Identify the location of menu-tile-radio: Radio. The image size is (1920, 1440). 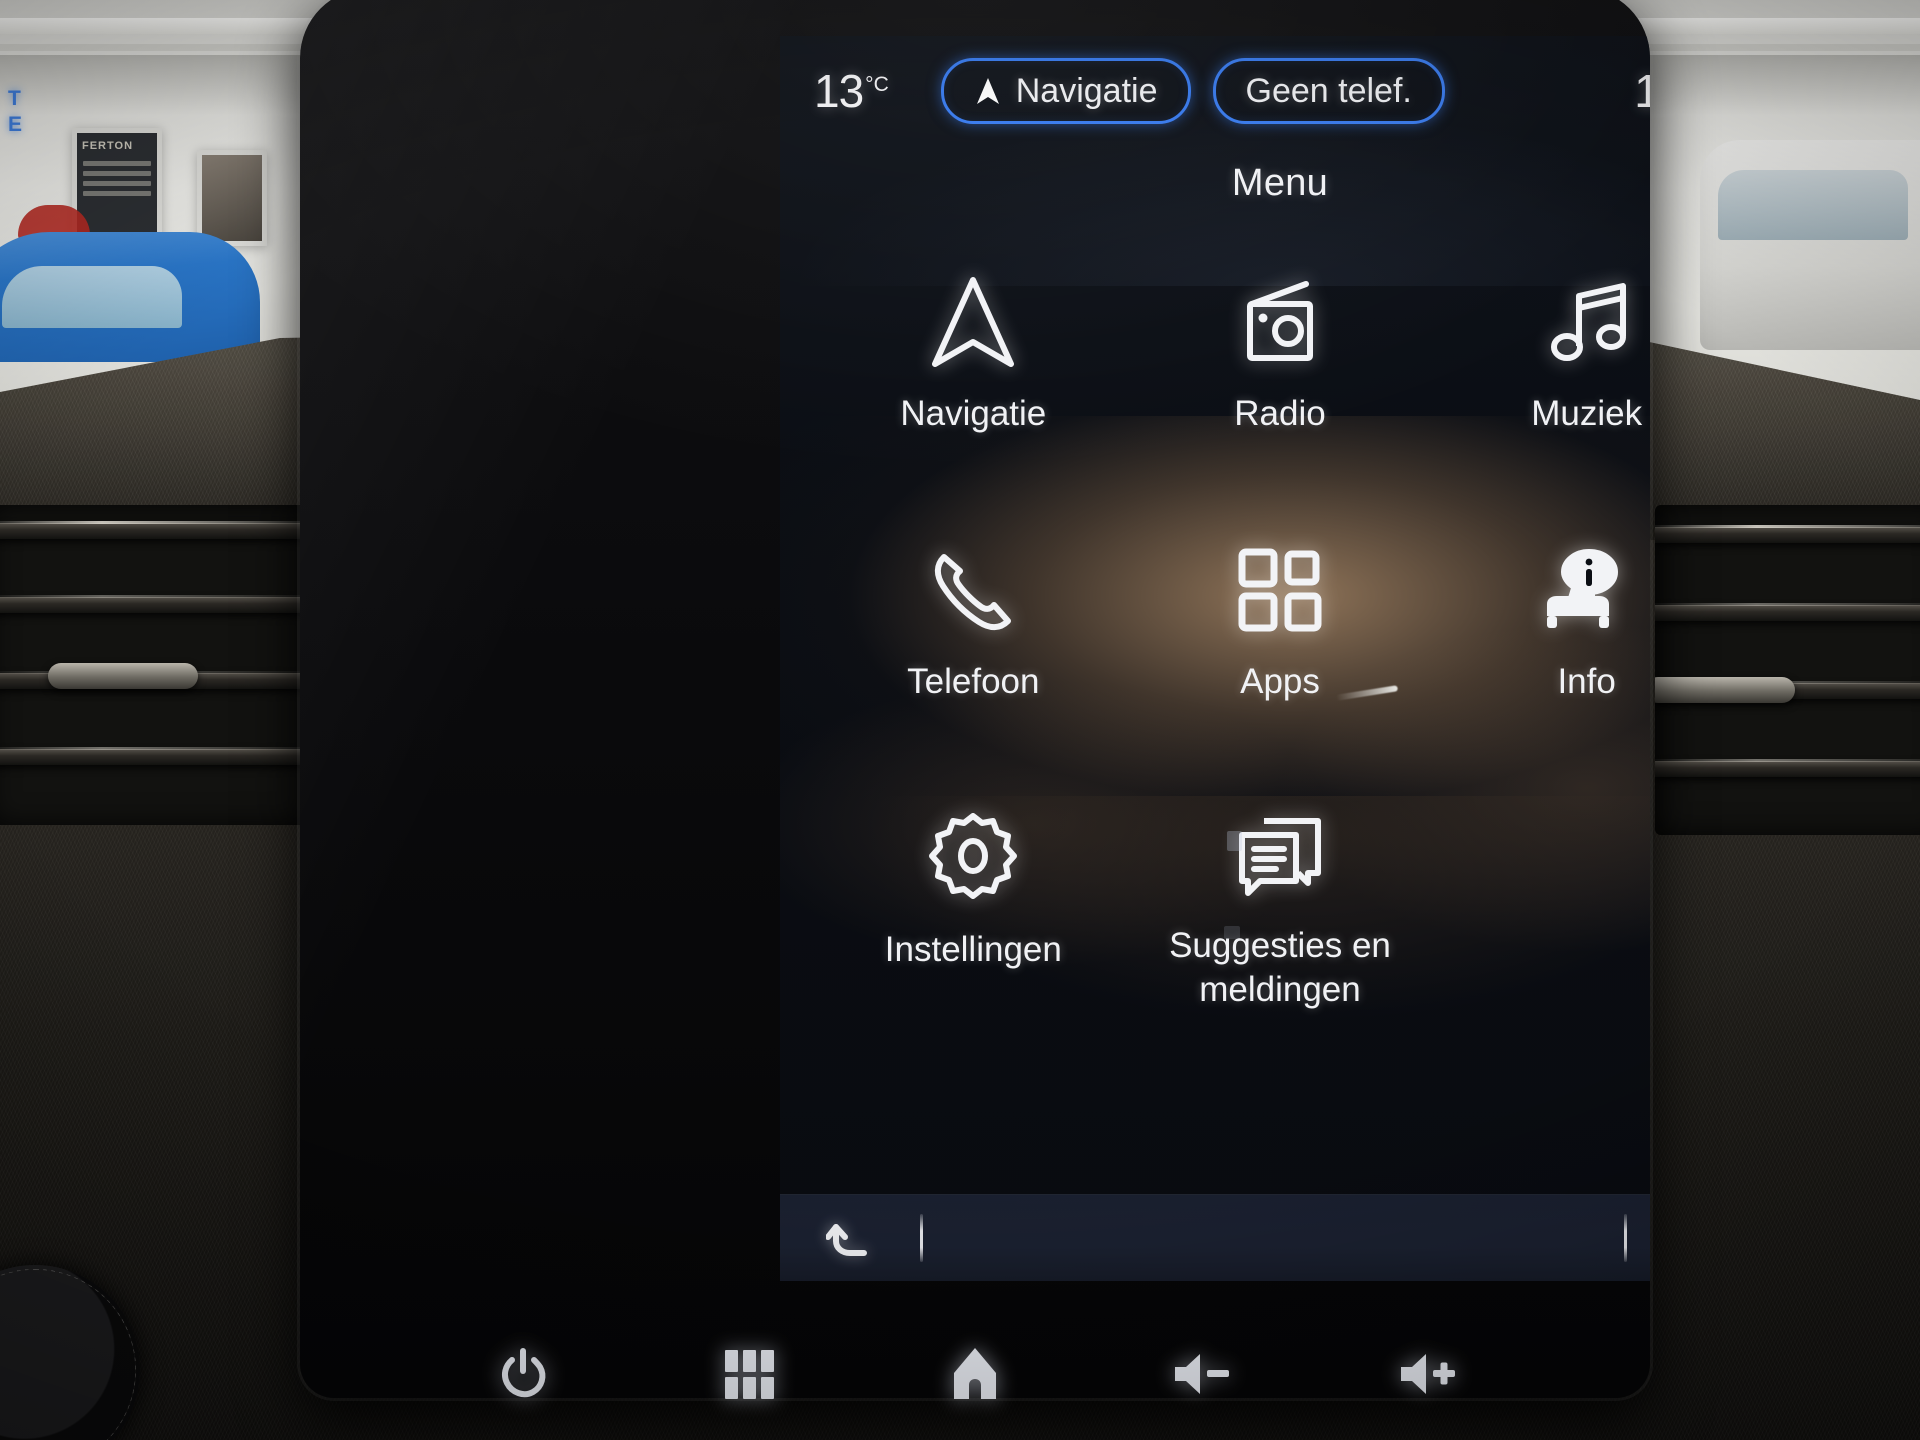
(1280, 382).